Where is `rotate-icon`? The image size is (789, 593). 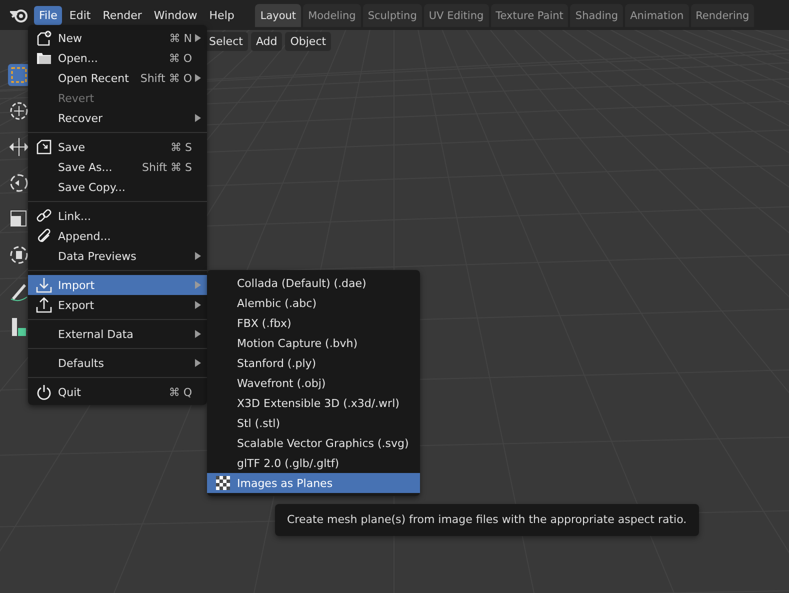
rotate-icon is located at coordinates (19, 183).